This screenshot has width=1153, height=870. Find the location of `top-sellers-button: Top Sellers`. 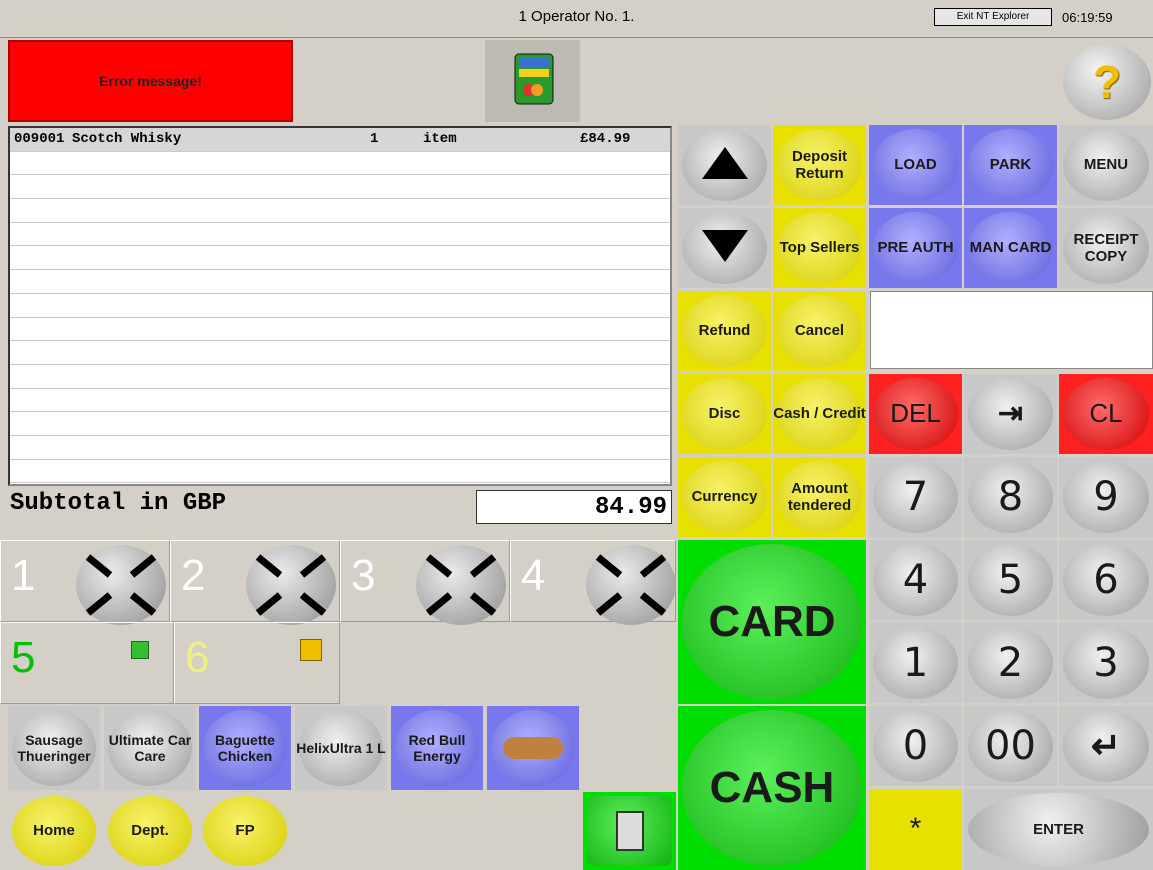

top-sellers-button: Top Sellers is located at coordinates (819, 248).